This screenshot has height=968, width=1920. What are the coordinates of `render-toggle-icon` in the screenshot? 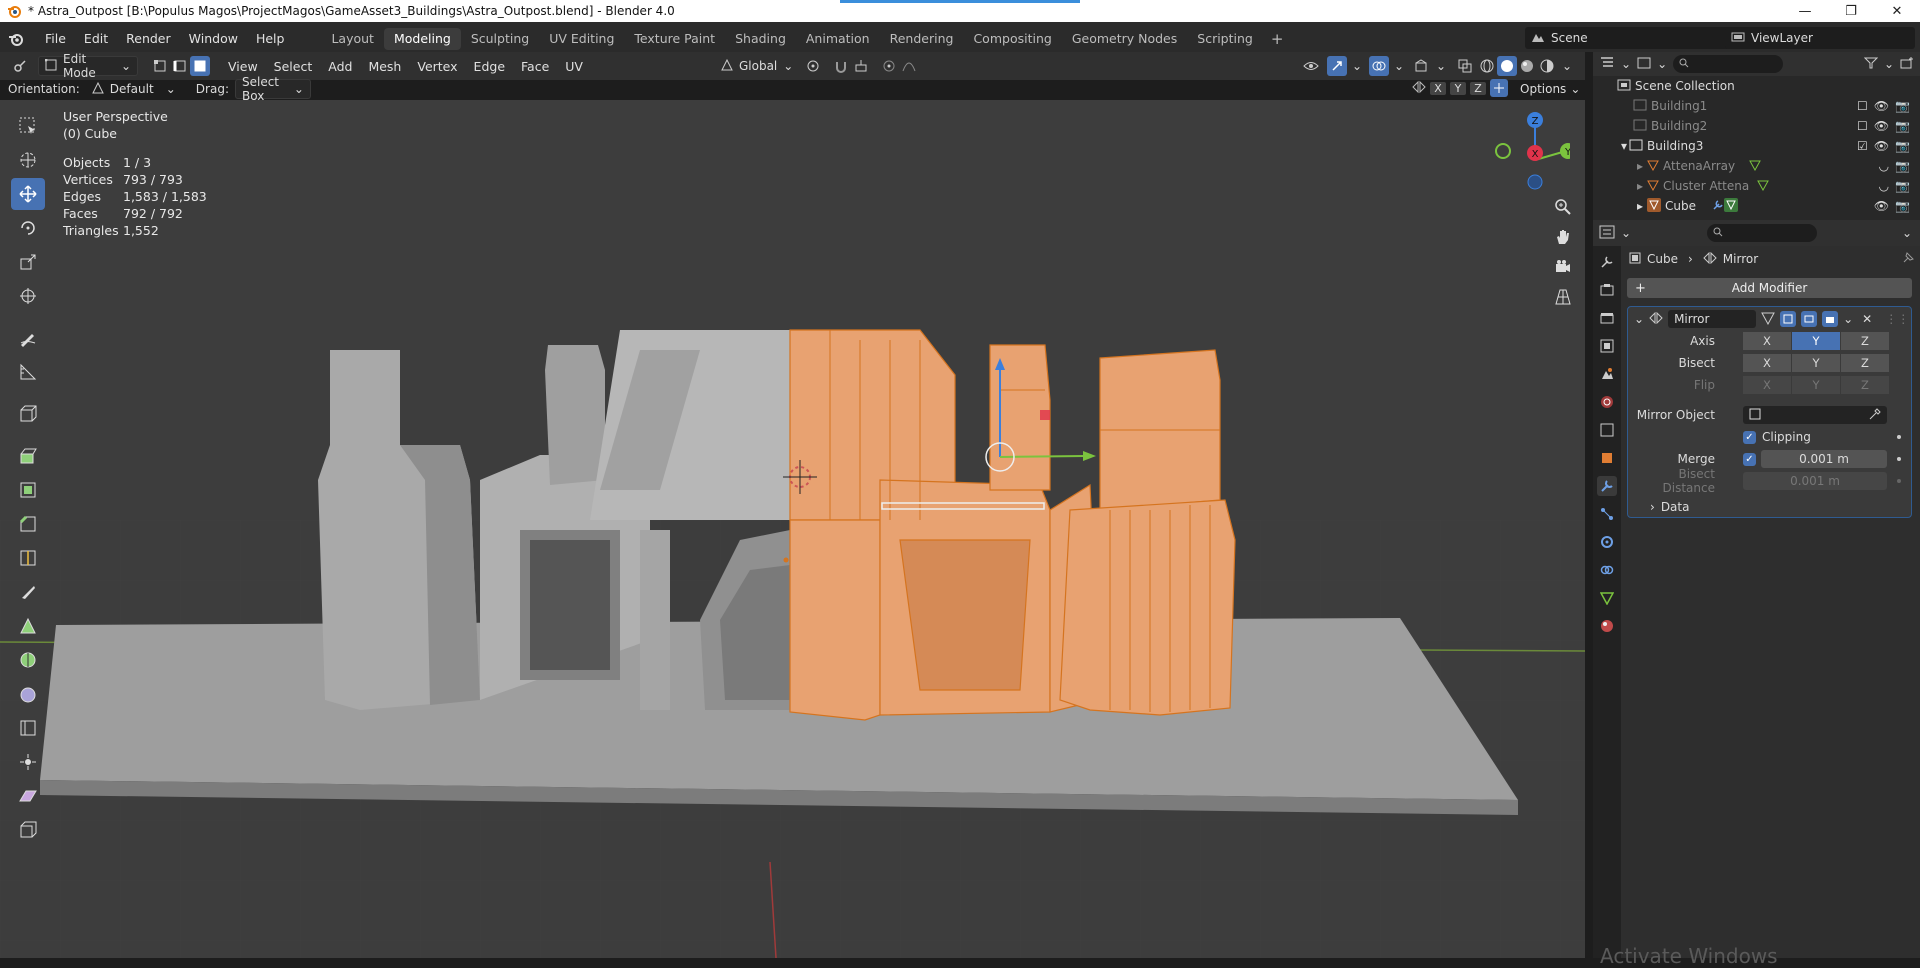 It's located at (1830, 319).